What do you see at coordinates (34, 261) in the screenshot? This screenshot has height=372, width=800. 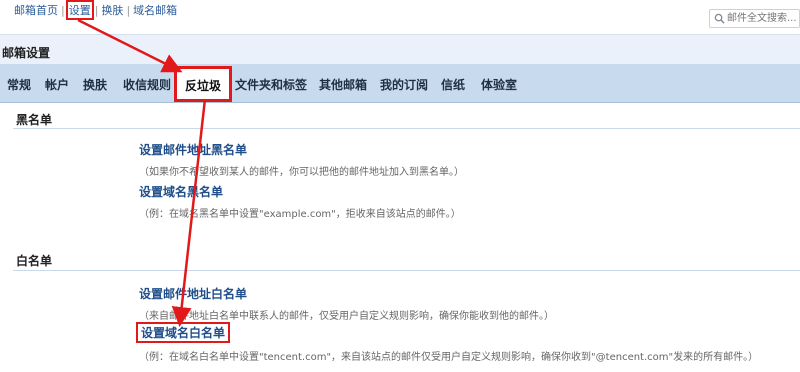 I see `whitelist-title: 白名单` at bounding box center [34, 261].